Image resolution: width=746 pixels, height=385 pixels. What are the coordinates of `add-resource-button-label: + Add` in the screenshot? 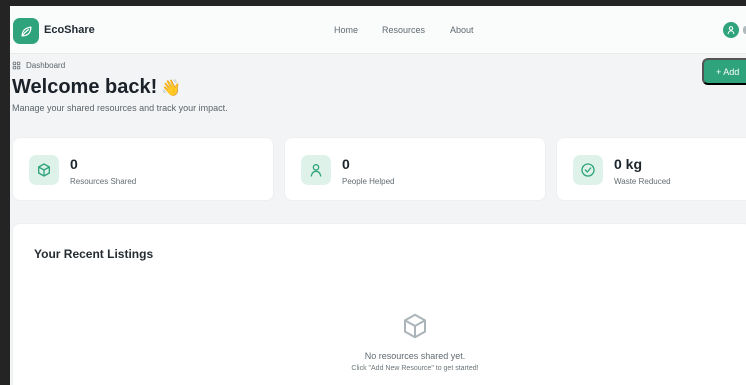 It's located at (728, 71).